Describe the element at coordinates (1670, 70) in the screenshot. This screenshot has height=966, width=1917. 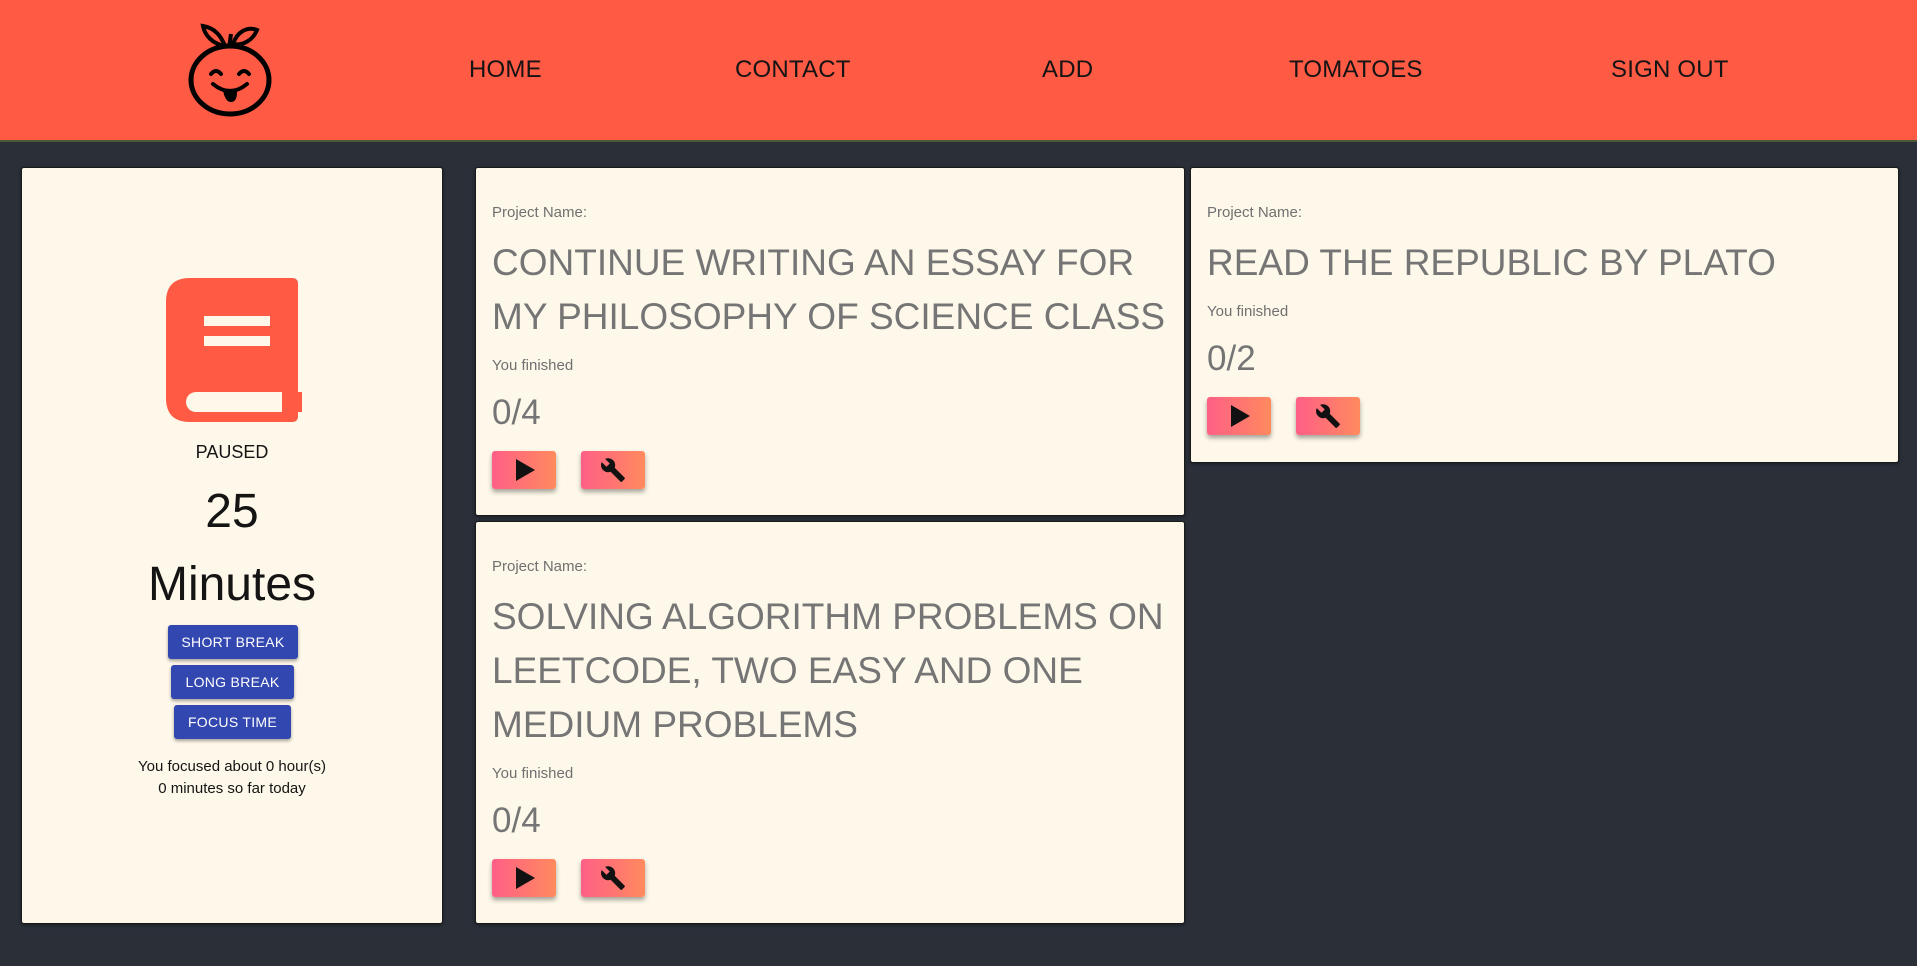
I see `nav-sign-out-link: SIGN OUT` at that location.